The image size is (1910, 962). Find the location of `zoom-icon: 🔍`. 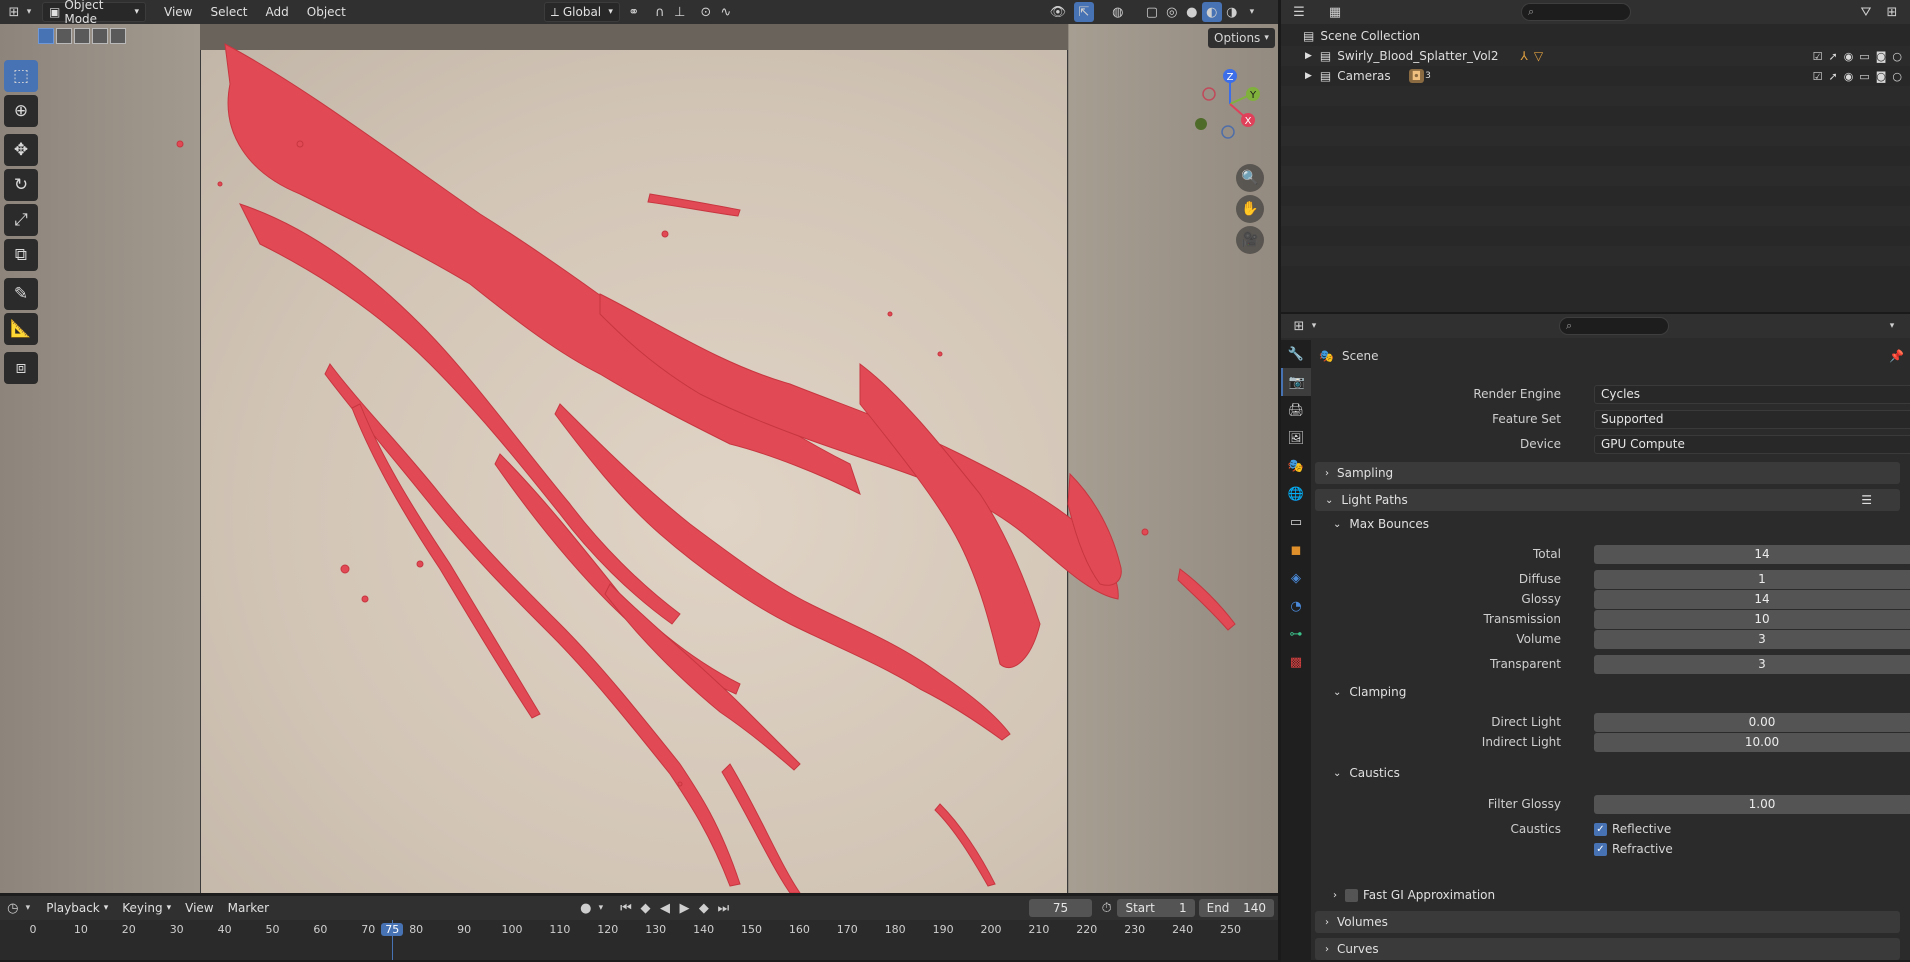

zoom-icon: 🔍 is located at coordinates (1250, 178).